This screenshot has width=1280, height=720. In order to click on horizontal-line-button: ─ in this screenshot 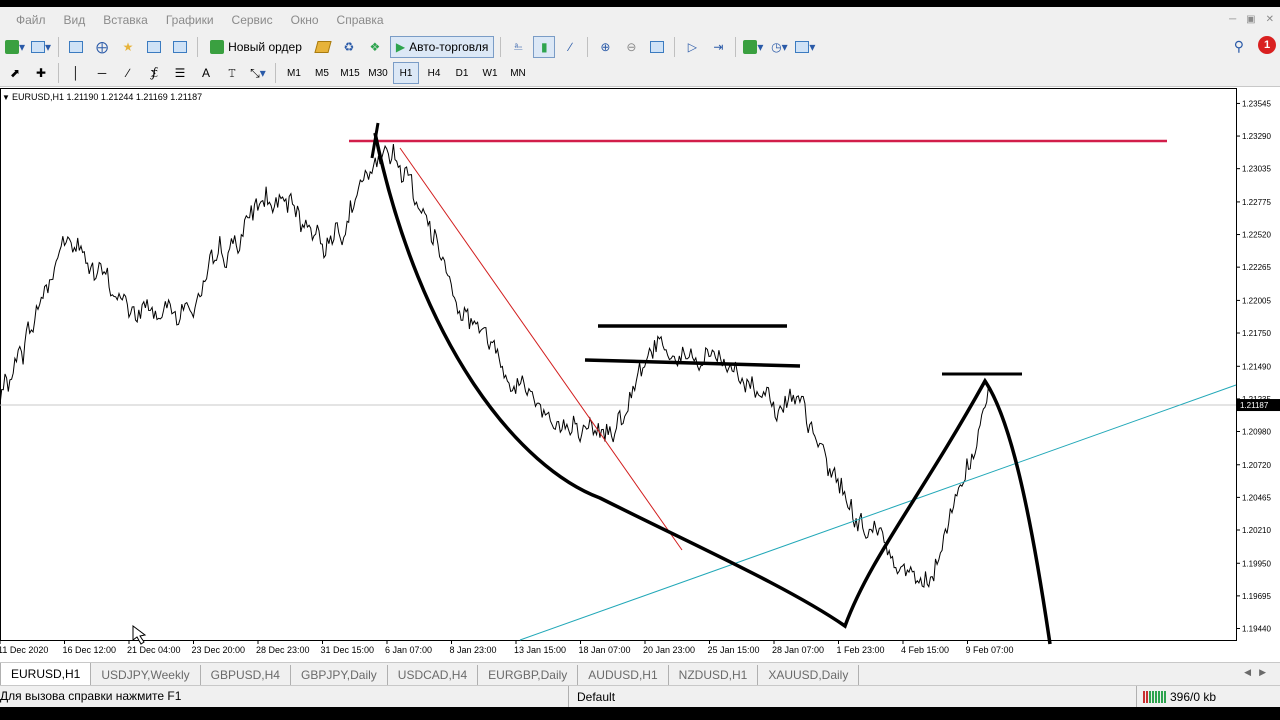, I will do `click(102, 73)`.